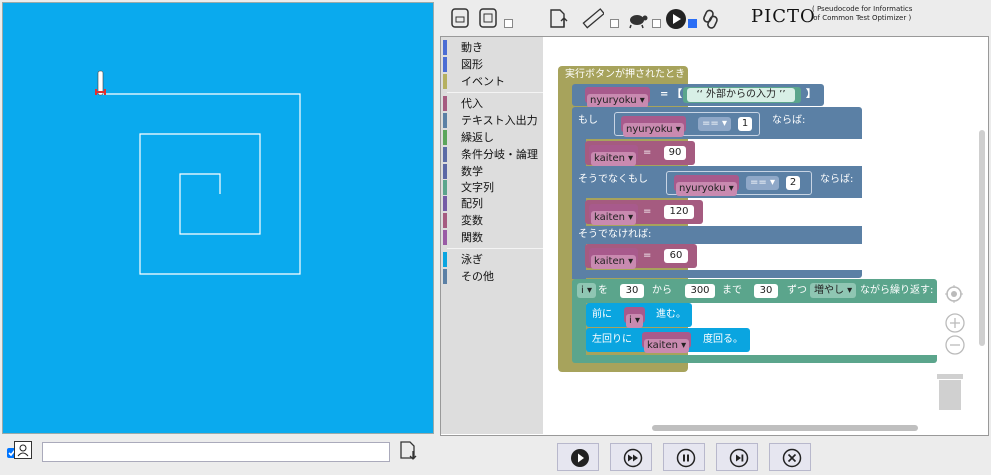  Describe the element at coordinates (499, 154) in the screenshot. I see `category-label: 条件分岐・論理` at that location.